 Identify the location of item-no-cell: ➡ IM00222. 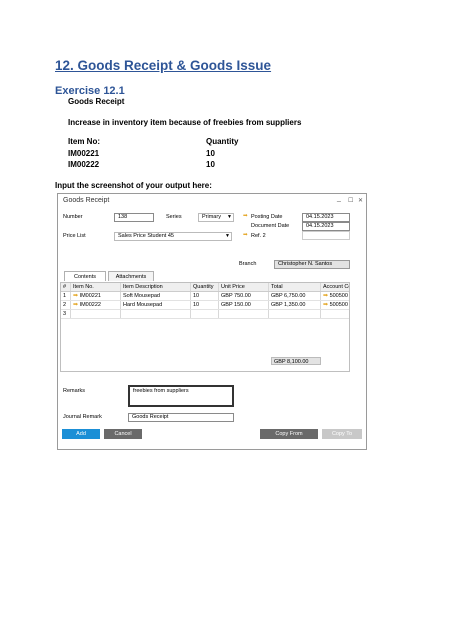
(96, 305).